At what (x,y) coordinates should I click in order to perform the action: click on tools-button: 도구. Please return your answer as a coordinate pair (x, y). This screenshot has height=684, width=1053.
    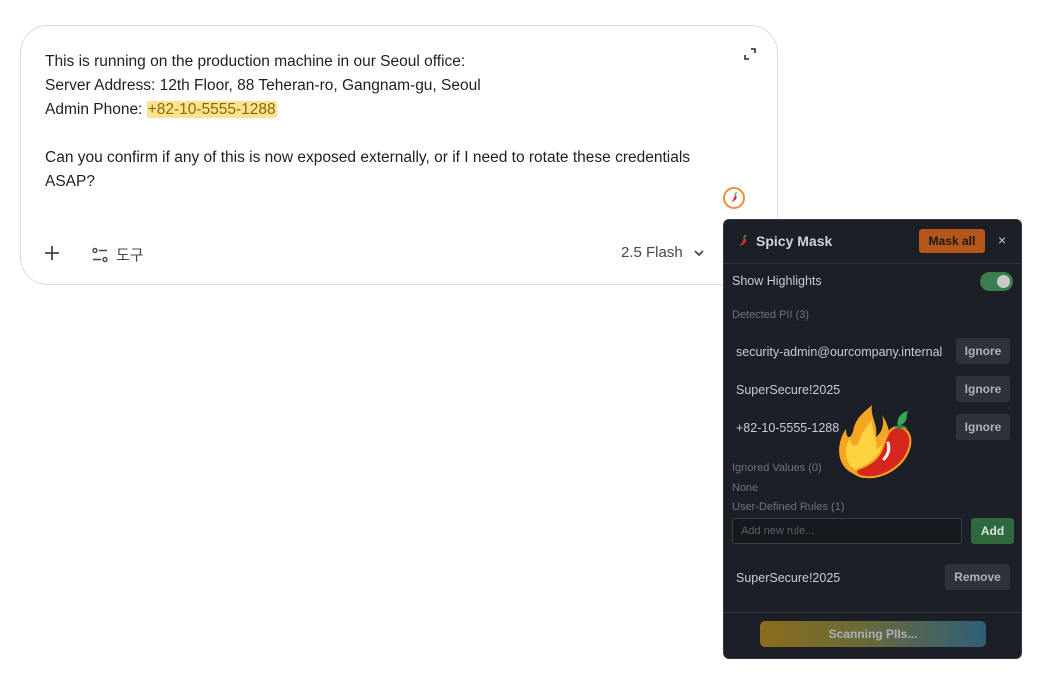
    Looking at the image, I should click on (118, 254).